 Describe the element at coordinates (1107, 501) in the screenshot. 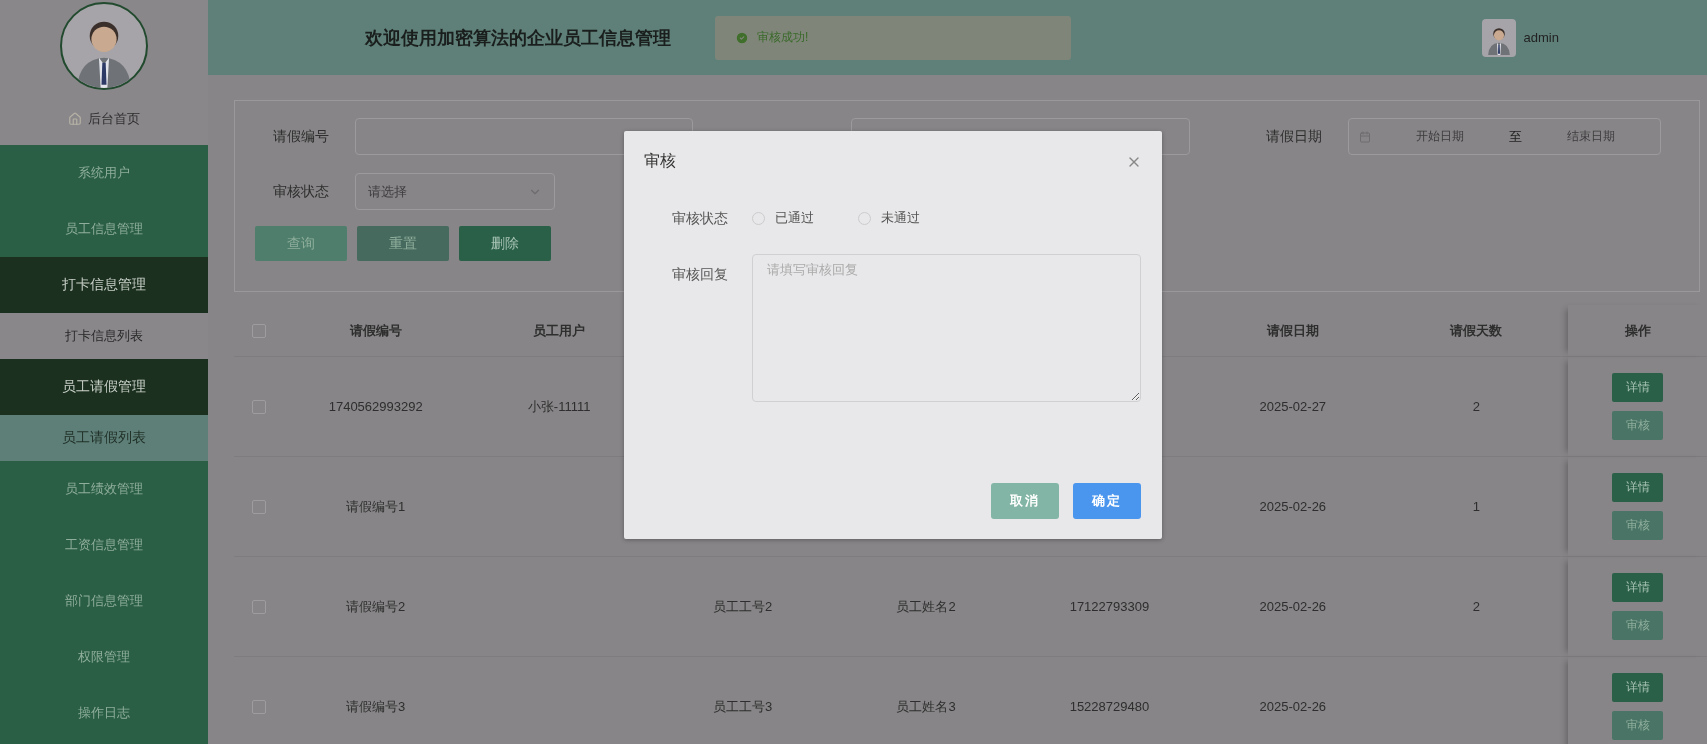

I see `confirm-button: 确定` at that location.